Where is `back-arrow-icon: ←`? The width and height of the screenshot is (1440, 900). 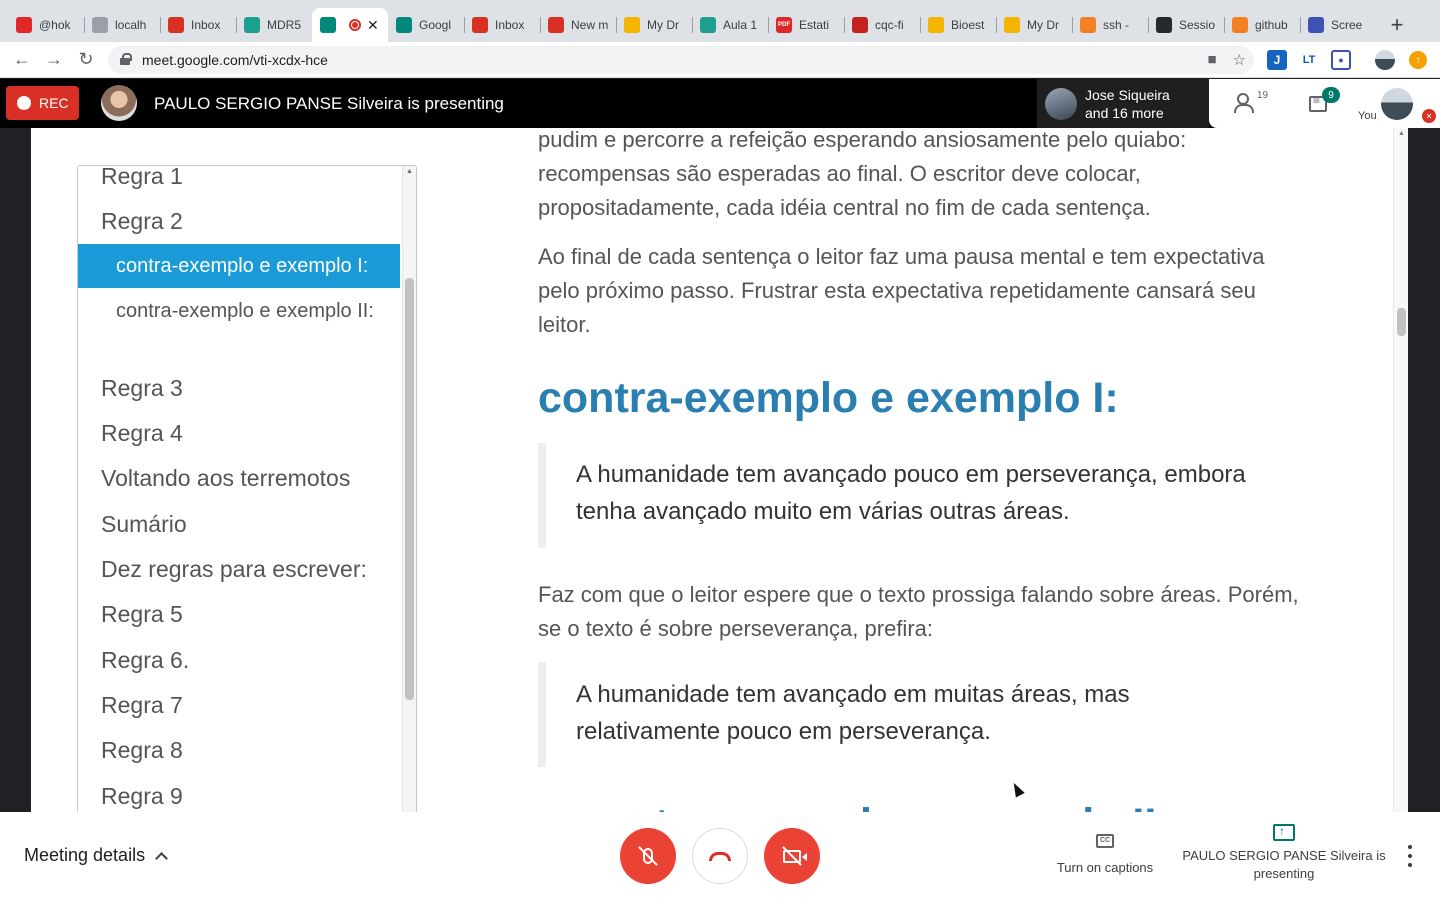
back-arrow-icon: ← is located at coordinates (22, 59).